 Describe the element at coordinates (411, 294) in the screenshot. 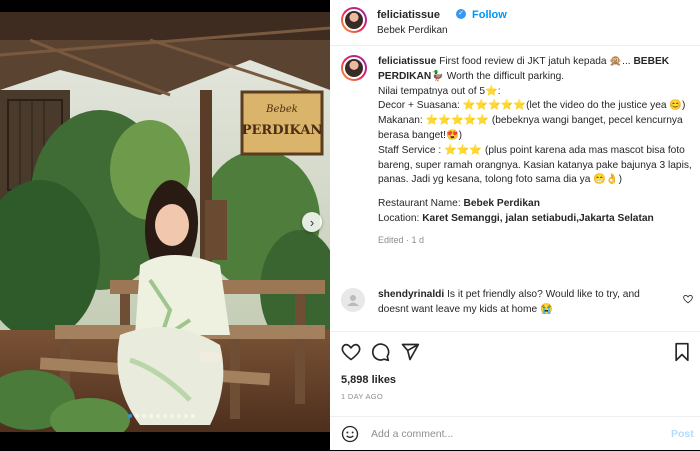

I see `comment-username: shendyrinaldi` at that location.